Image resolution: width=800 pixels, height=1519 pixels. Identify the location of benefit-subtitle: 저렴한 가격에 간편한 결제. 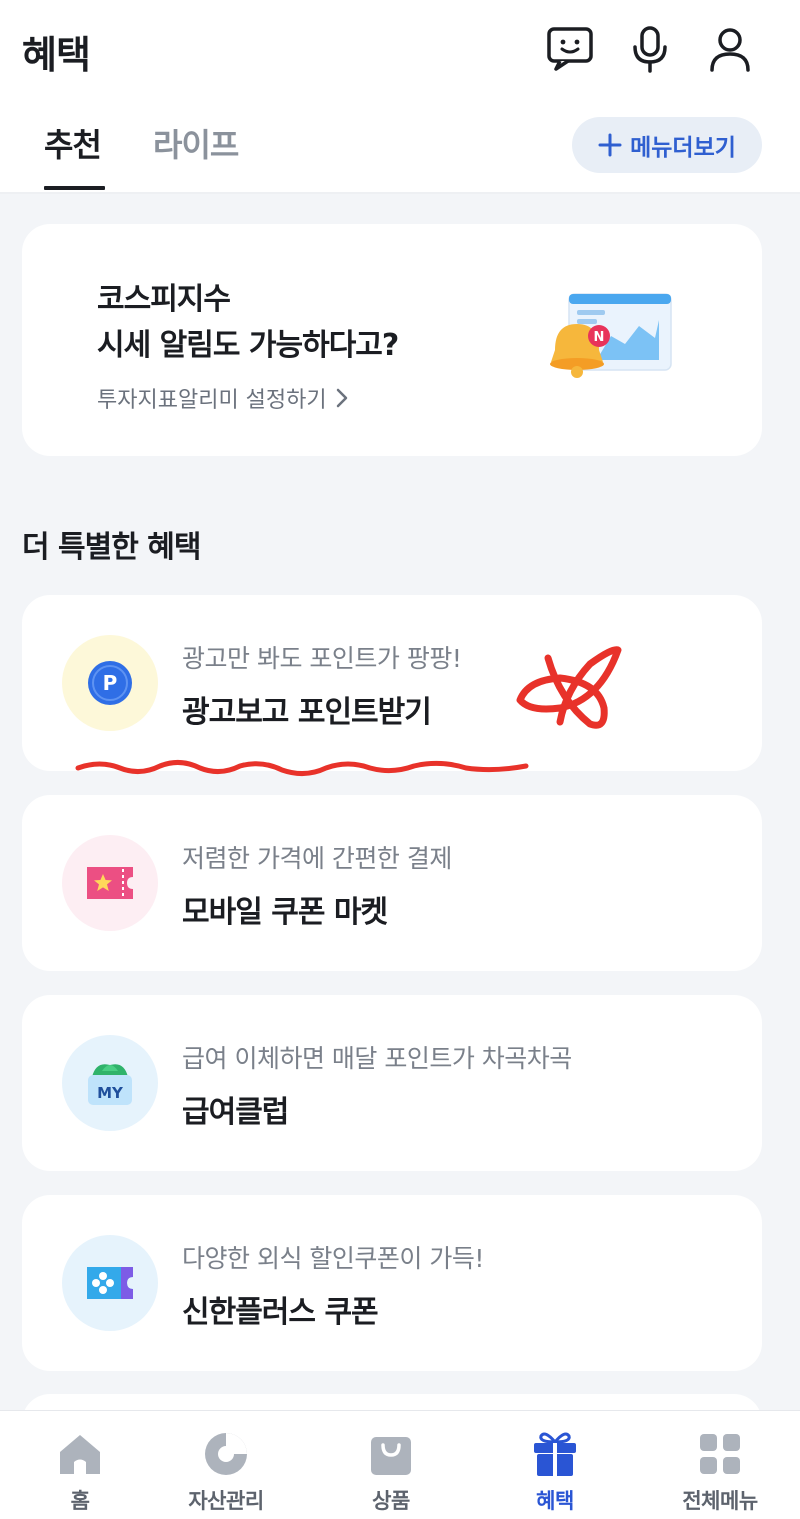
(317, 858).